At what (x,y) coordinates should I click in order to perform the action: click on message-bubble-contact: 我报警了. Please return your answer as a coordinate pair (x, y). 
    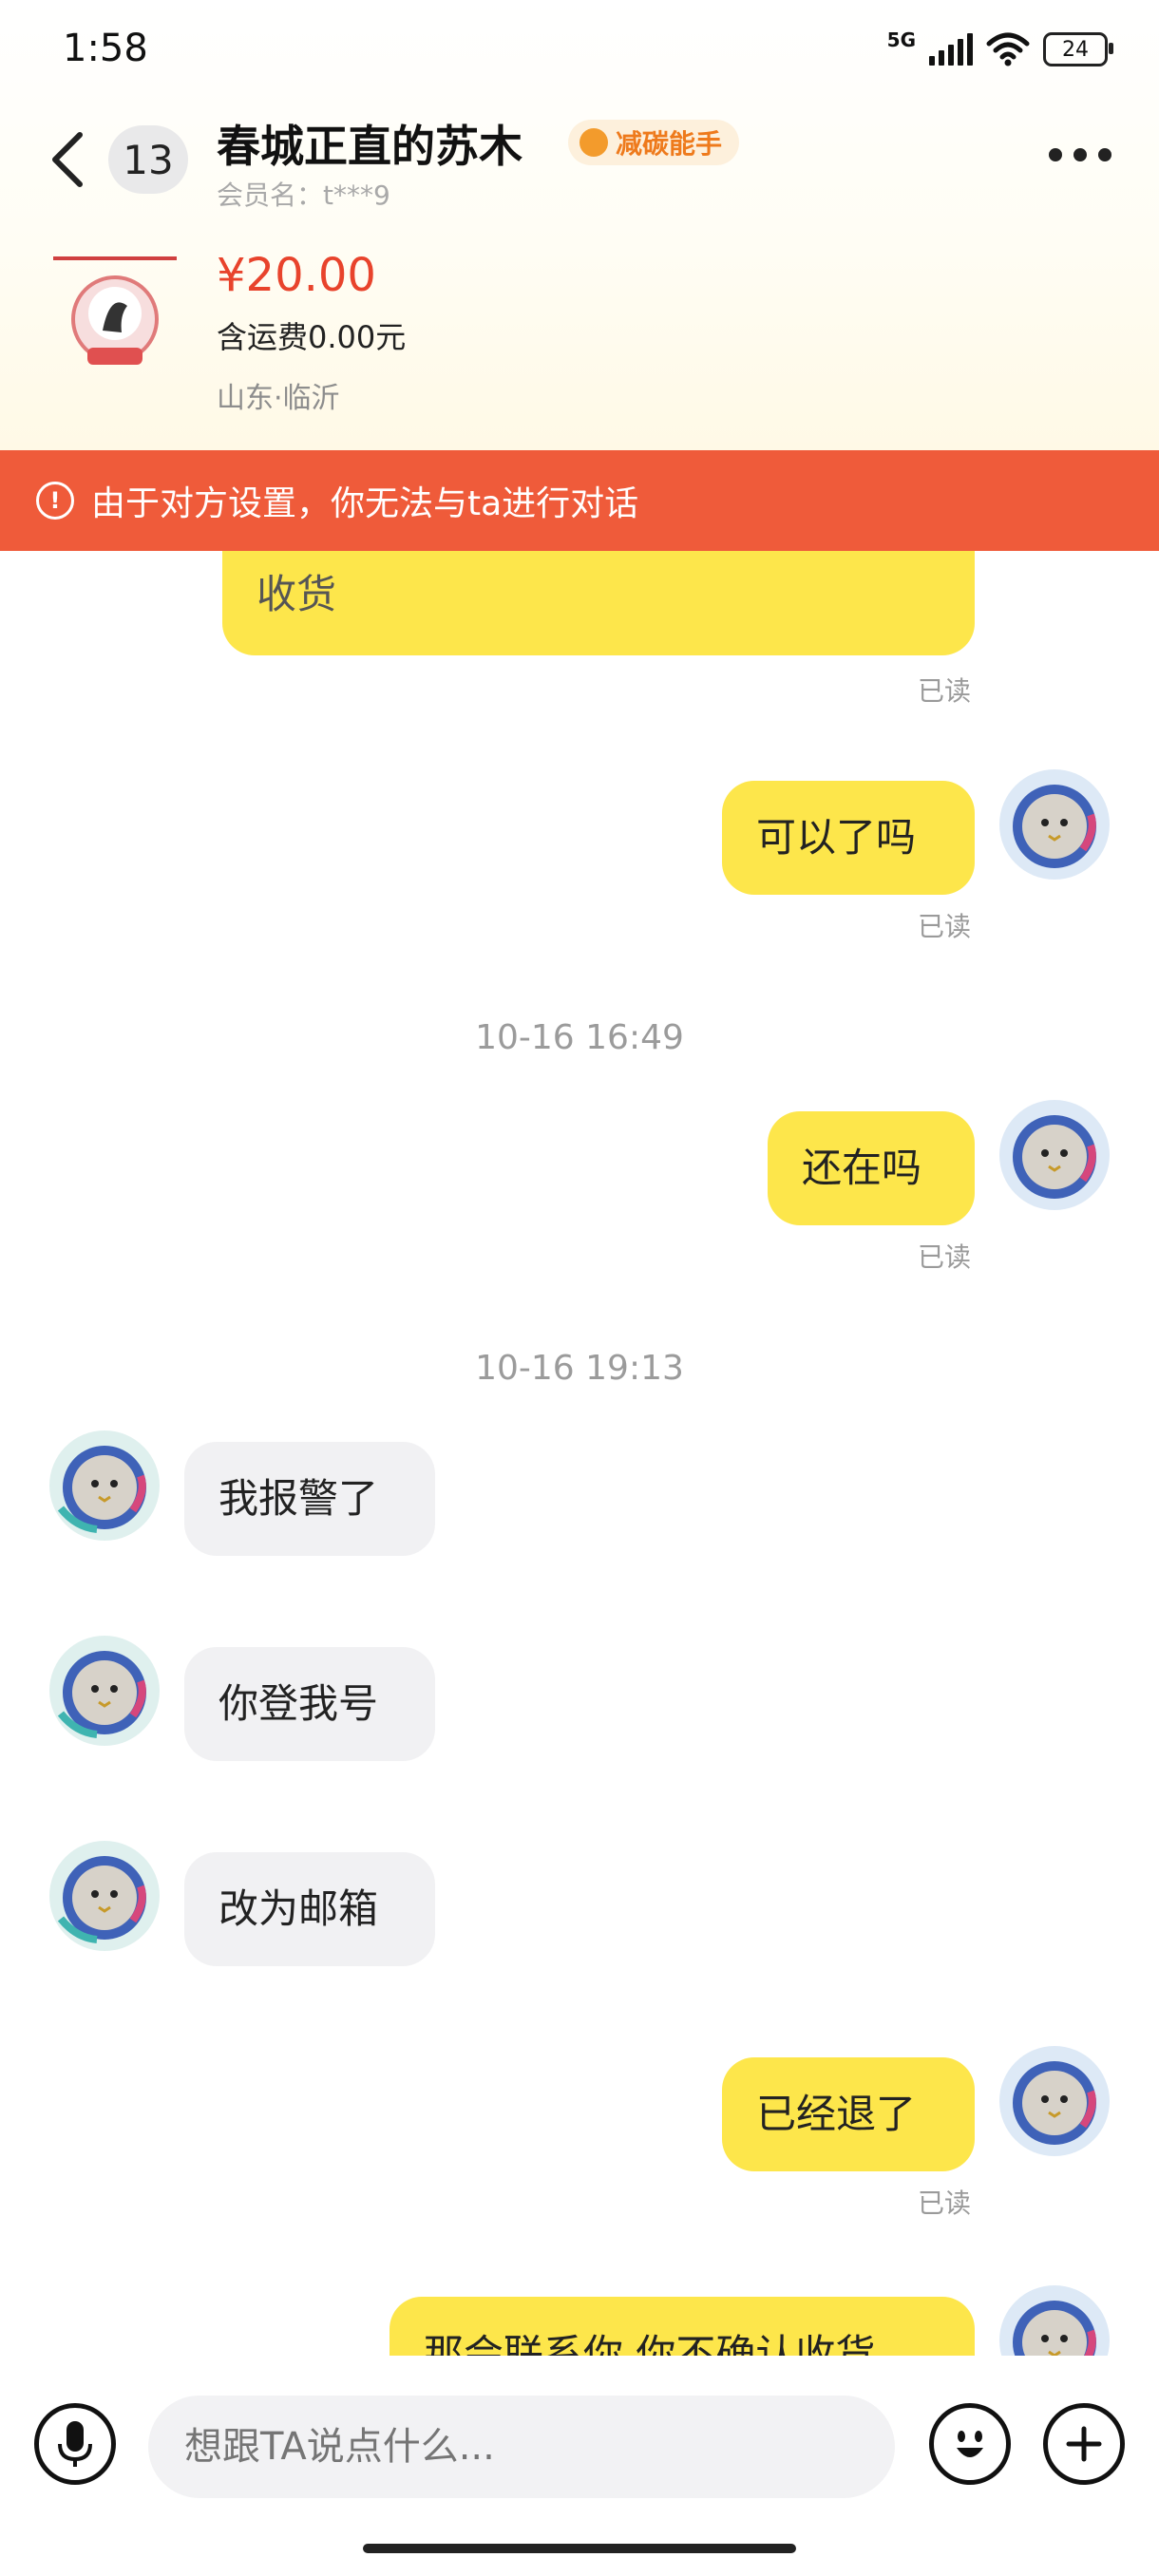
    Looking at the image, I should click on (309, 1499).